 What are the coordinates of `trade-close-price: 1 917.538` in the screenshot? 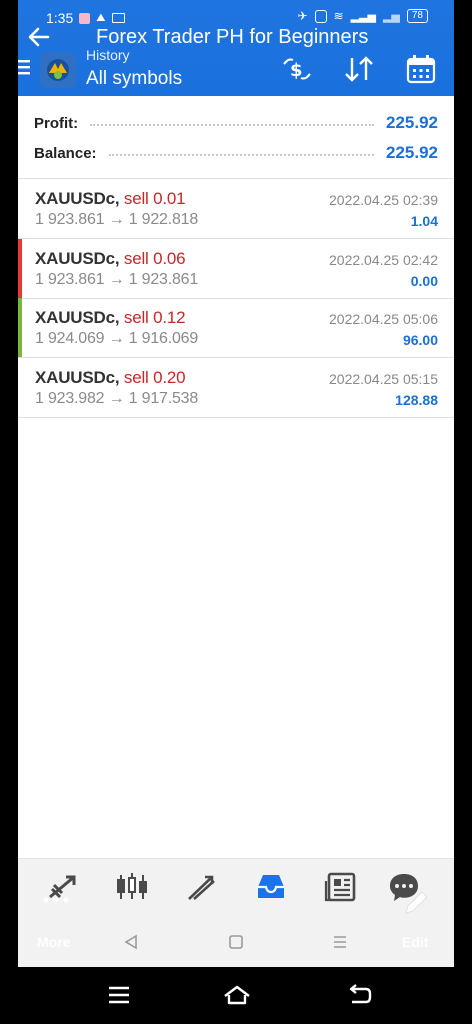 It's located at (163, 398).